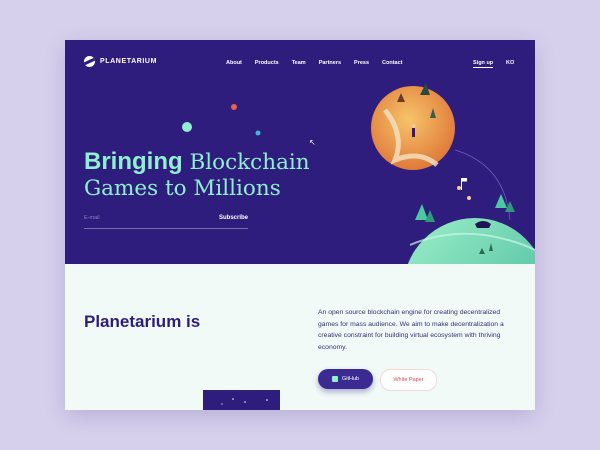 The image size is (600, 450). Describe the element at coordinates (92, 218) in the screenshot. I see `email-input: E-mail` at that location.